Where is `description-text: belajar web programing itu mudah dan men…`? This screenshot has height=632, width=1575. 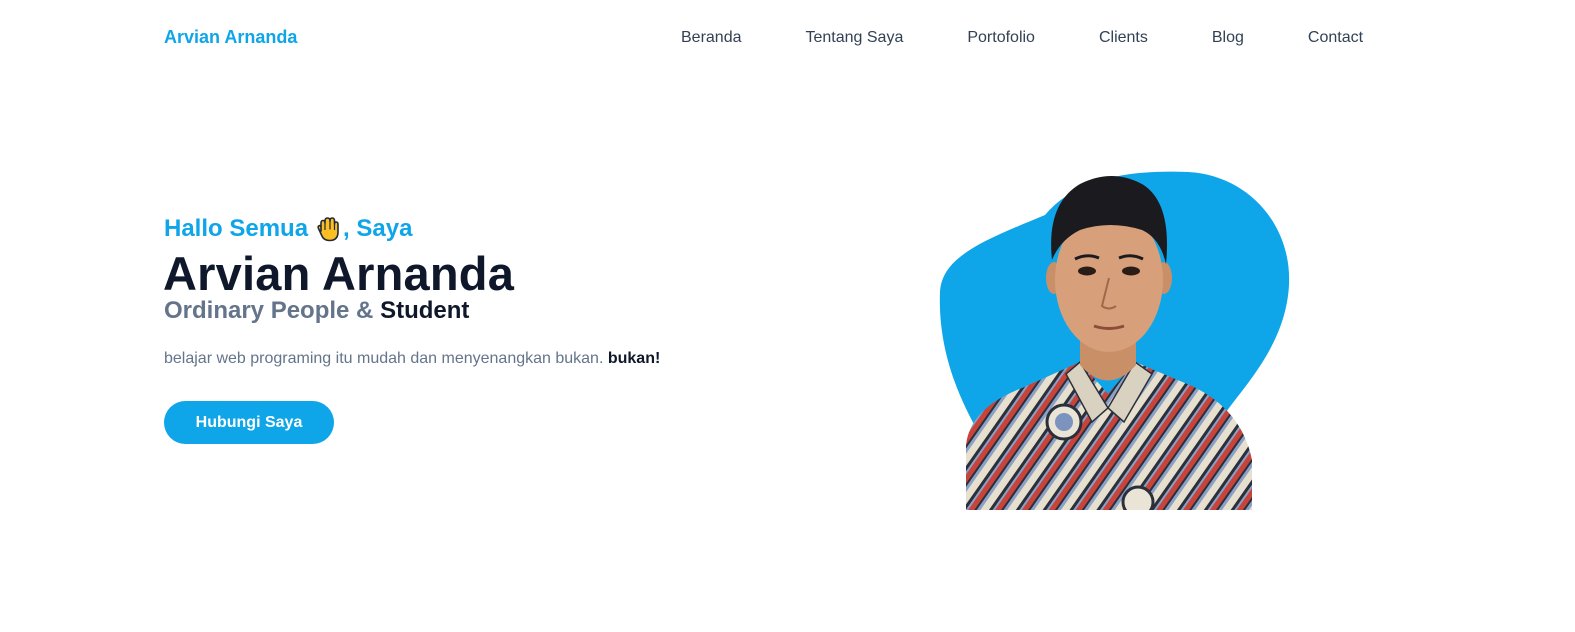
description-text: belajar web programing itu mudah dan men… is located at coordinates (386, 358).